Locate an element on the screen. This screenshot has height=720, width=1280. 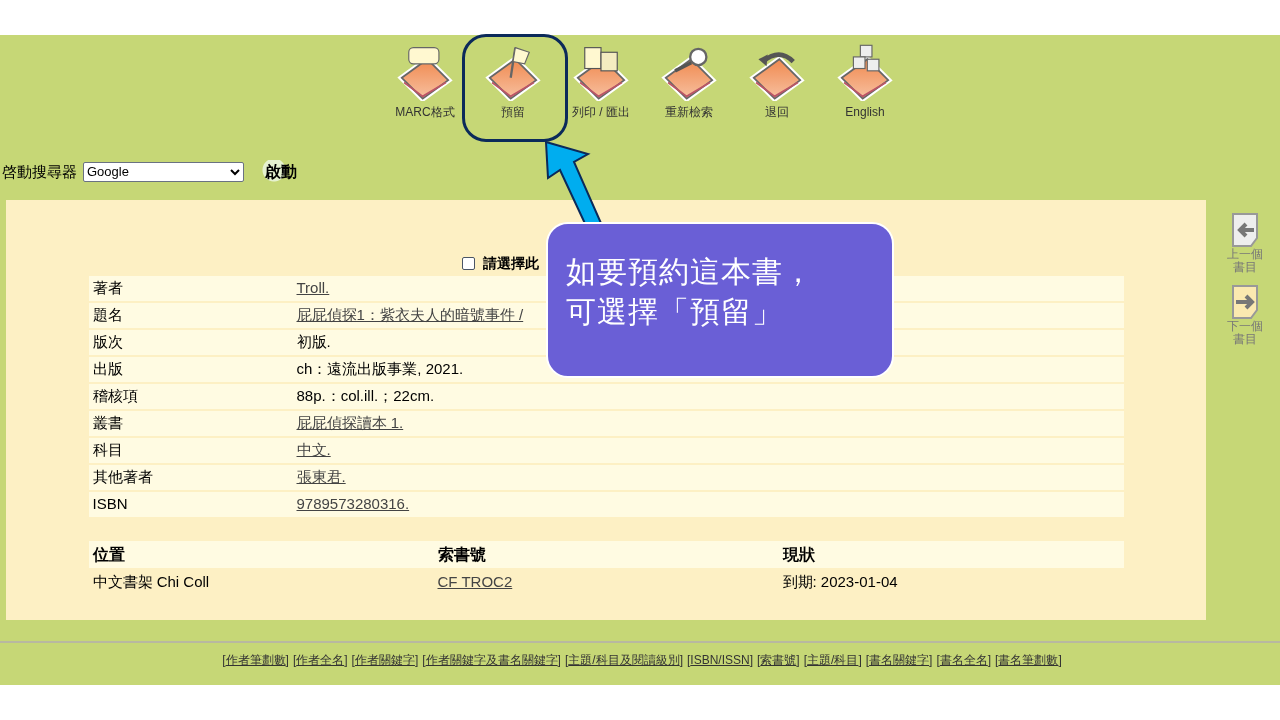
footer-link: 主題/科目及閱讀級別 is located at coordinates (624, 660).